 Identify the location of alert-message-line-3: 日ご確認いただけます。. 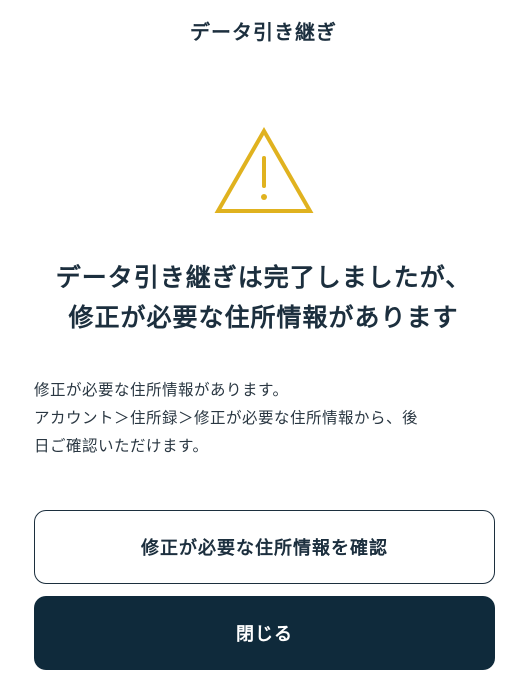
(121, 446).